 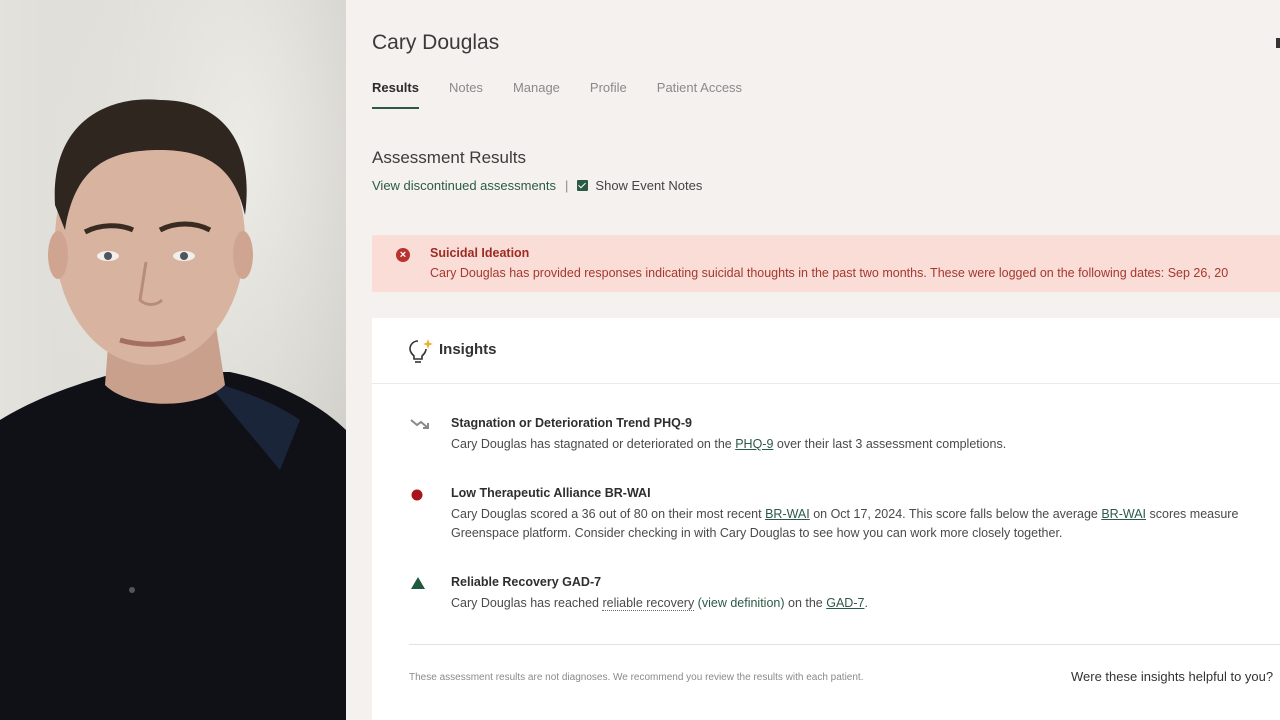 What do you see at coordinates (1278, 43) in the screenshot?
I see `user-menu-icon` at bounding box center [1278, 43].